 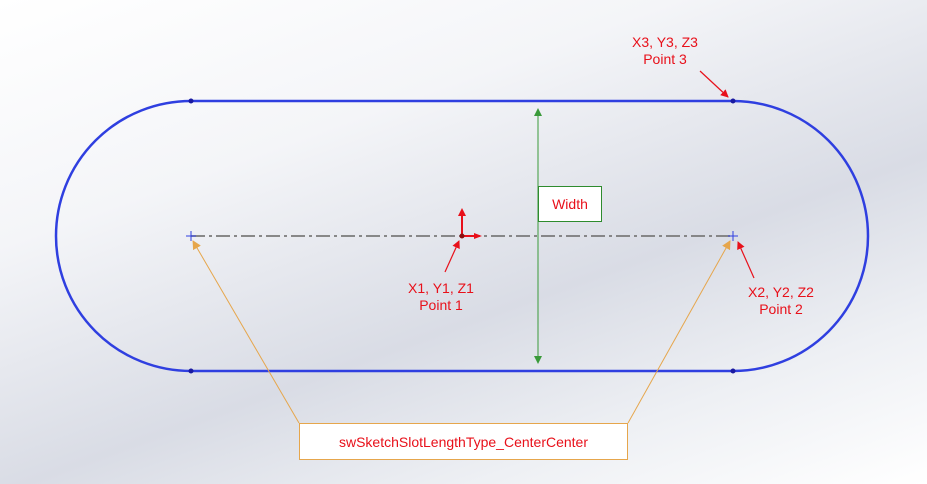 I want to click on point2-label: X2, Y2, Z2 Point 2, so click(x=781, y=301).